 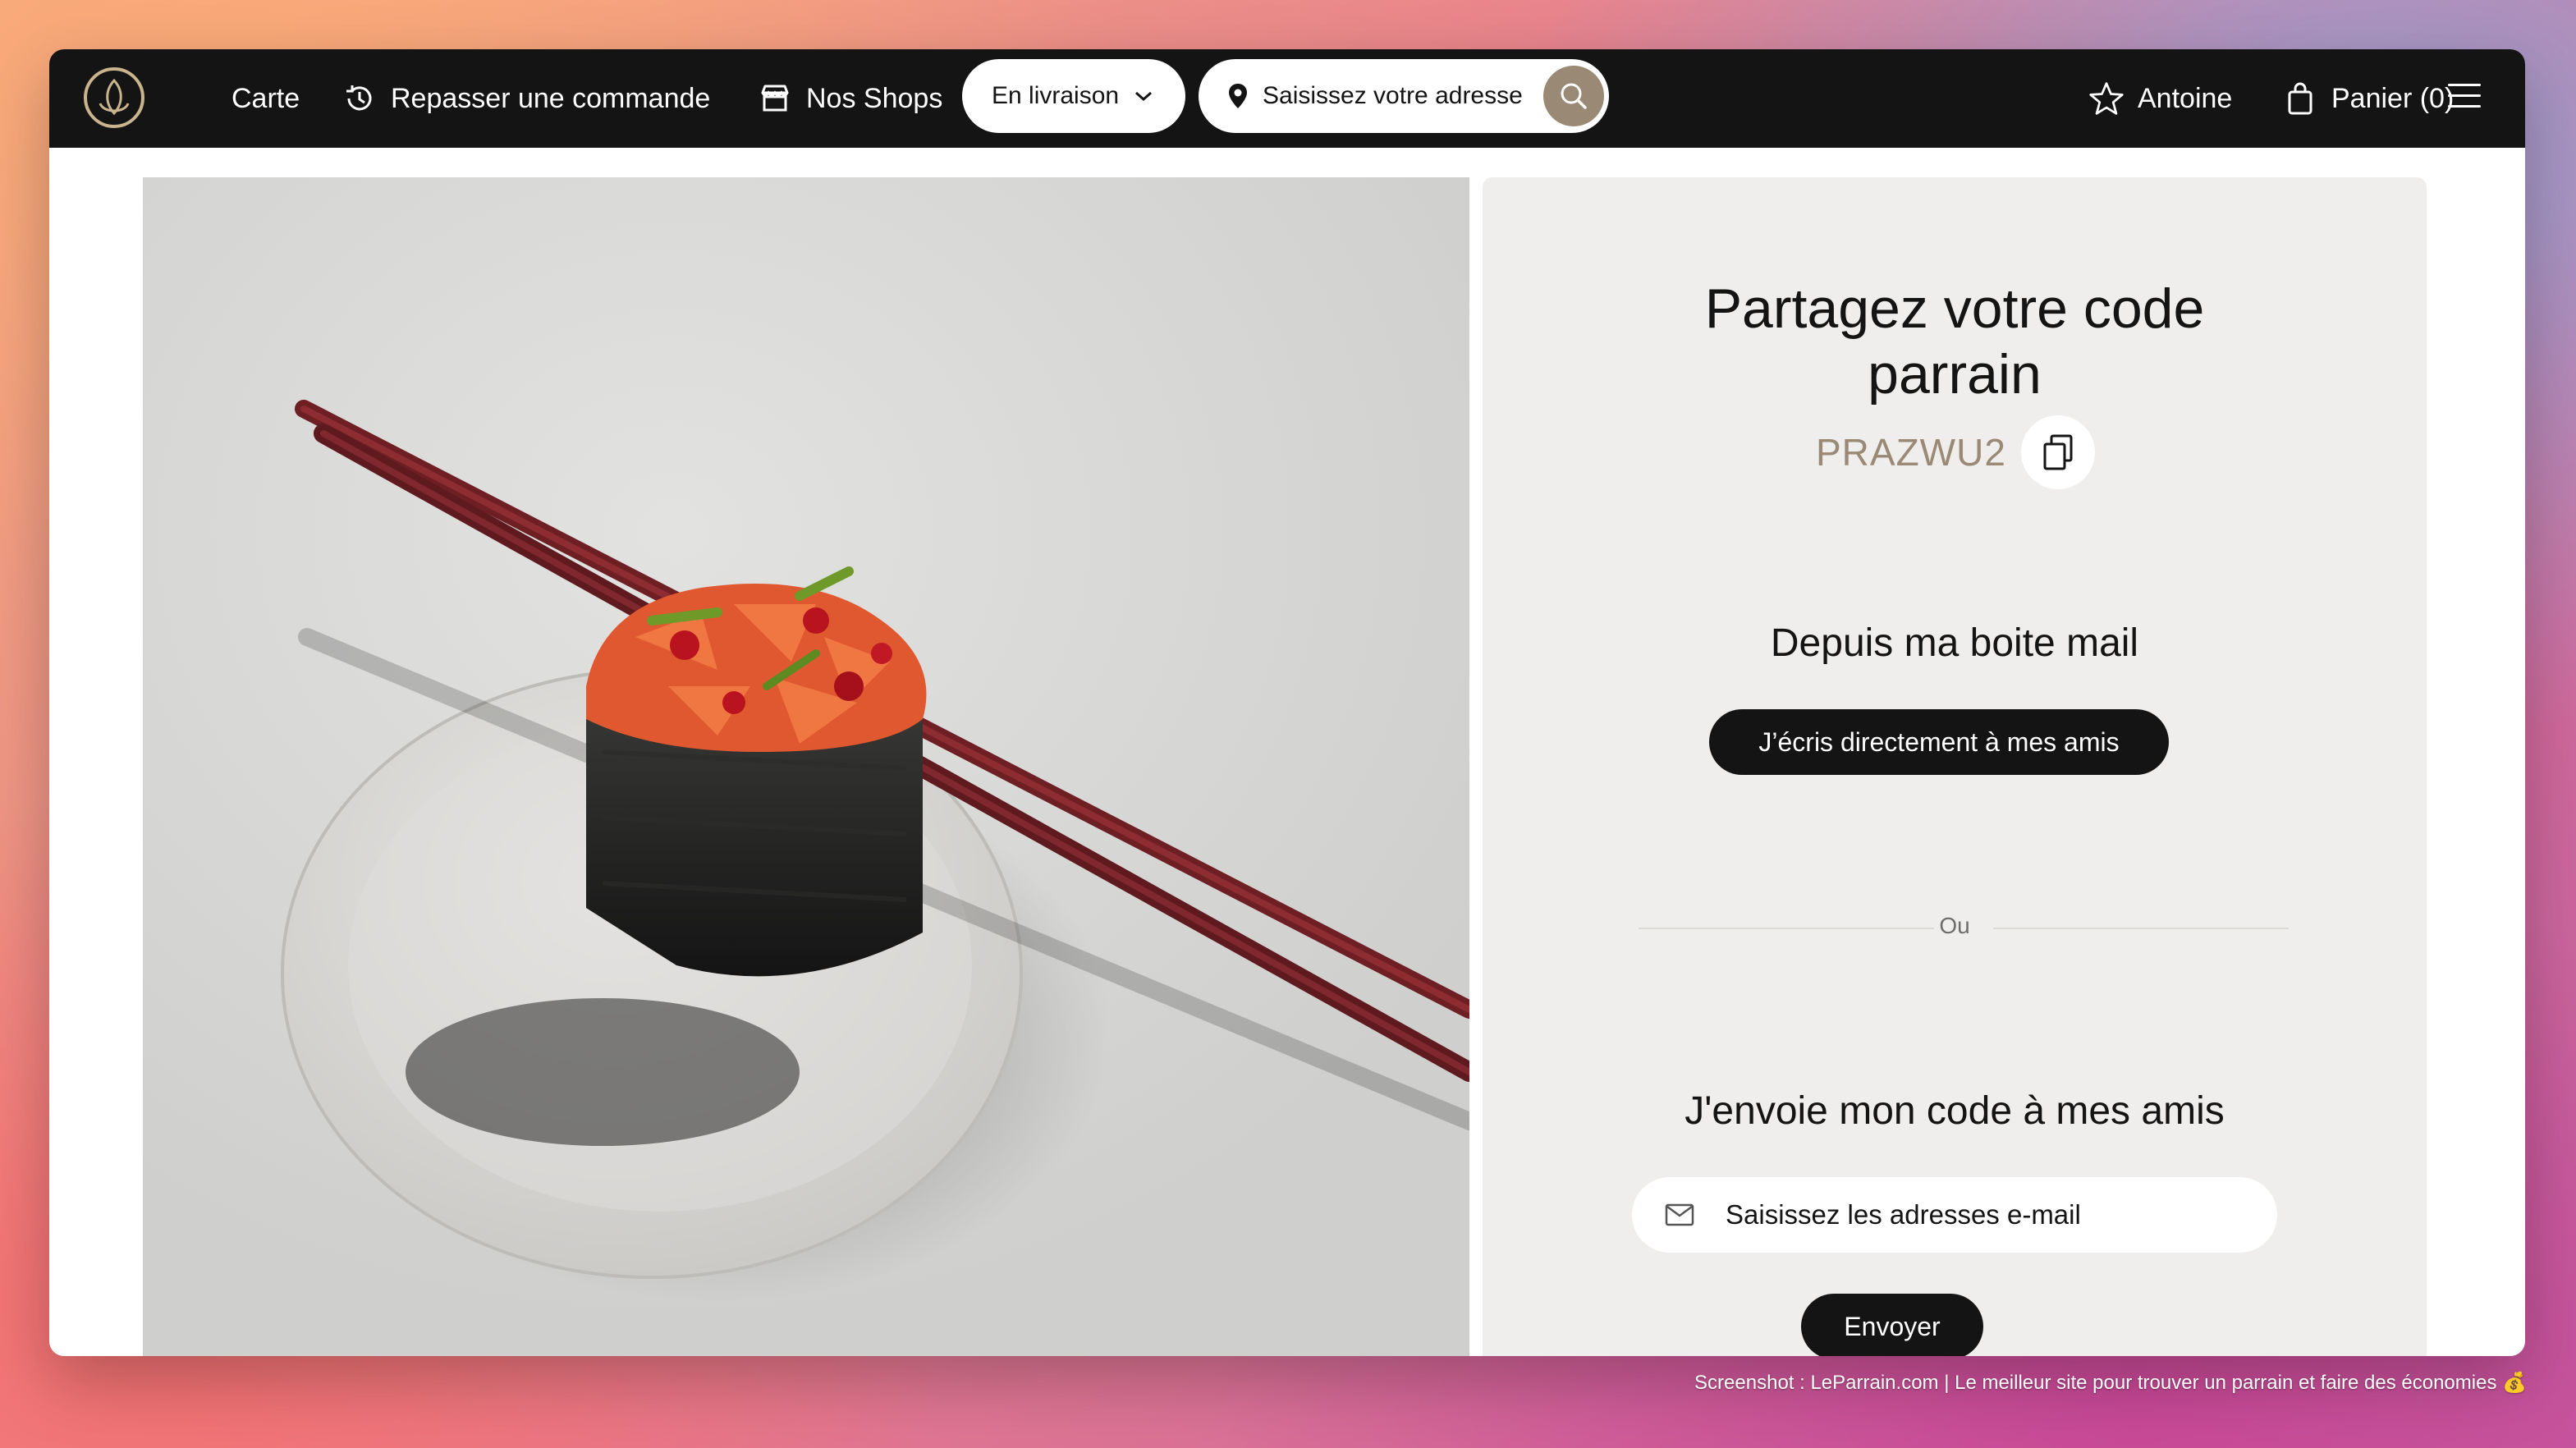 What do you see at coordinates (775, 98) in the screenshot?
I see `store-icon` at bounding box center [775, 98].